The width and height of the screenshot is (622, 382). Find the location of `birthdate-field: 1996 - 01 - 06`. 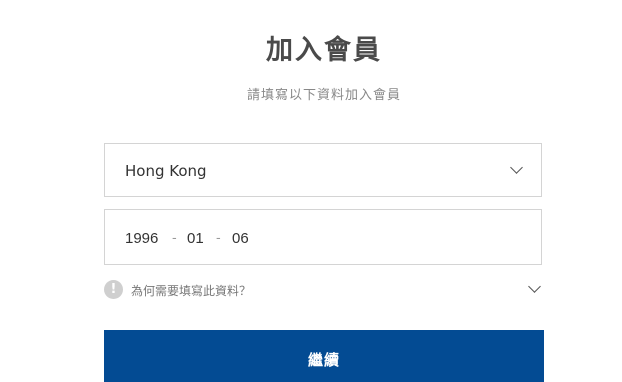

birthdate-field: 1996 - 01 - 06 is located at coordinates (323, 237).